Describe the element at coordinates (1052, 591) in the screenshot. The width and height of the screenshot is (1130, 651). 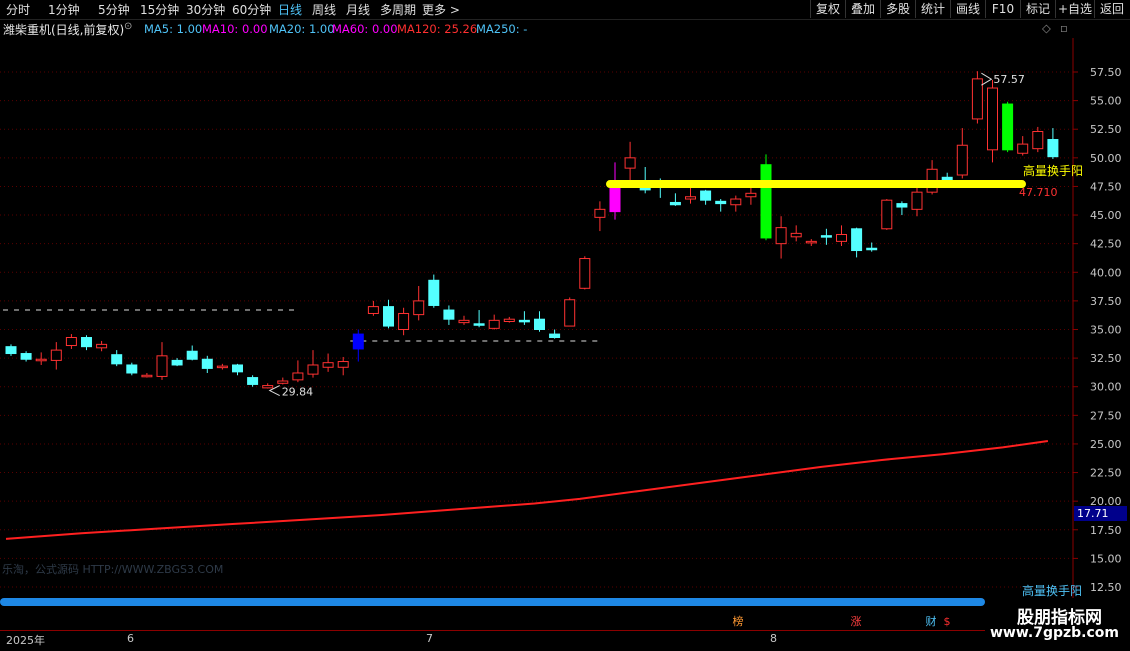
I see `signal-label-bottom: 高量换手阳` at that location.